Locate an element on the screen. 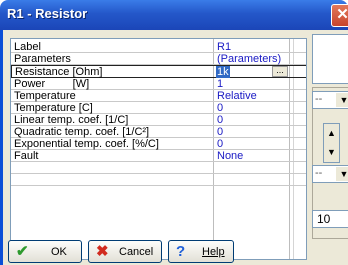 Image resolution: width=348 pixels, height=265 pixels. property-name: Resistance [Ohm] is located at coordinates (59, 72).